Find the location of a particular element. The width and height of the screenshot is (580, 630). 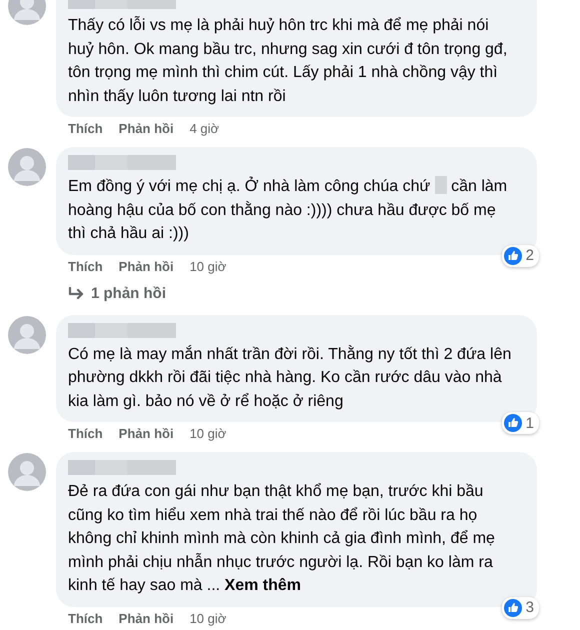

comment-text: Có mẹ là may mắn nhất trần đời rồi. Thằng ny tốt thì 2 đứa lên phường dkkh rồi đãi tiệc nhà hàng. Ko cần rước dâu vào nhà kia làm gì. bảo nó về ở rể hoặc ở riêng is located at coordinates (290, 378).